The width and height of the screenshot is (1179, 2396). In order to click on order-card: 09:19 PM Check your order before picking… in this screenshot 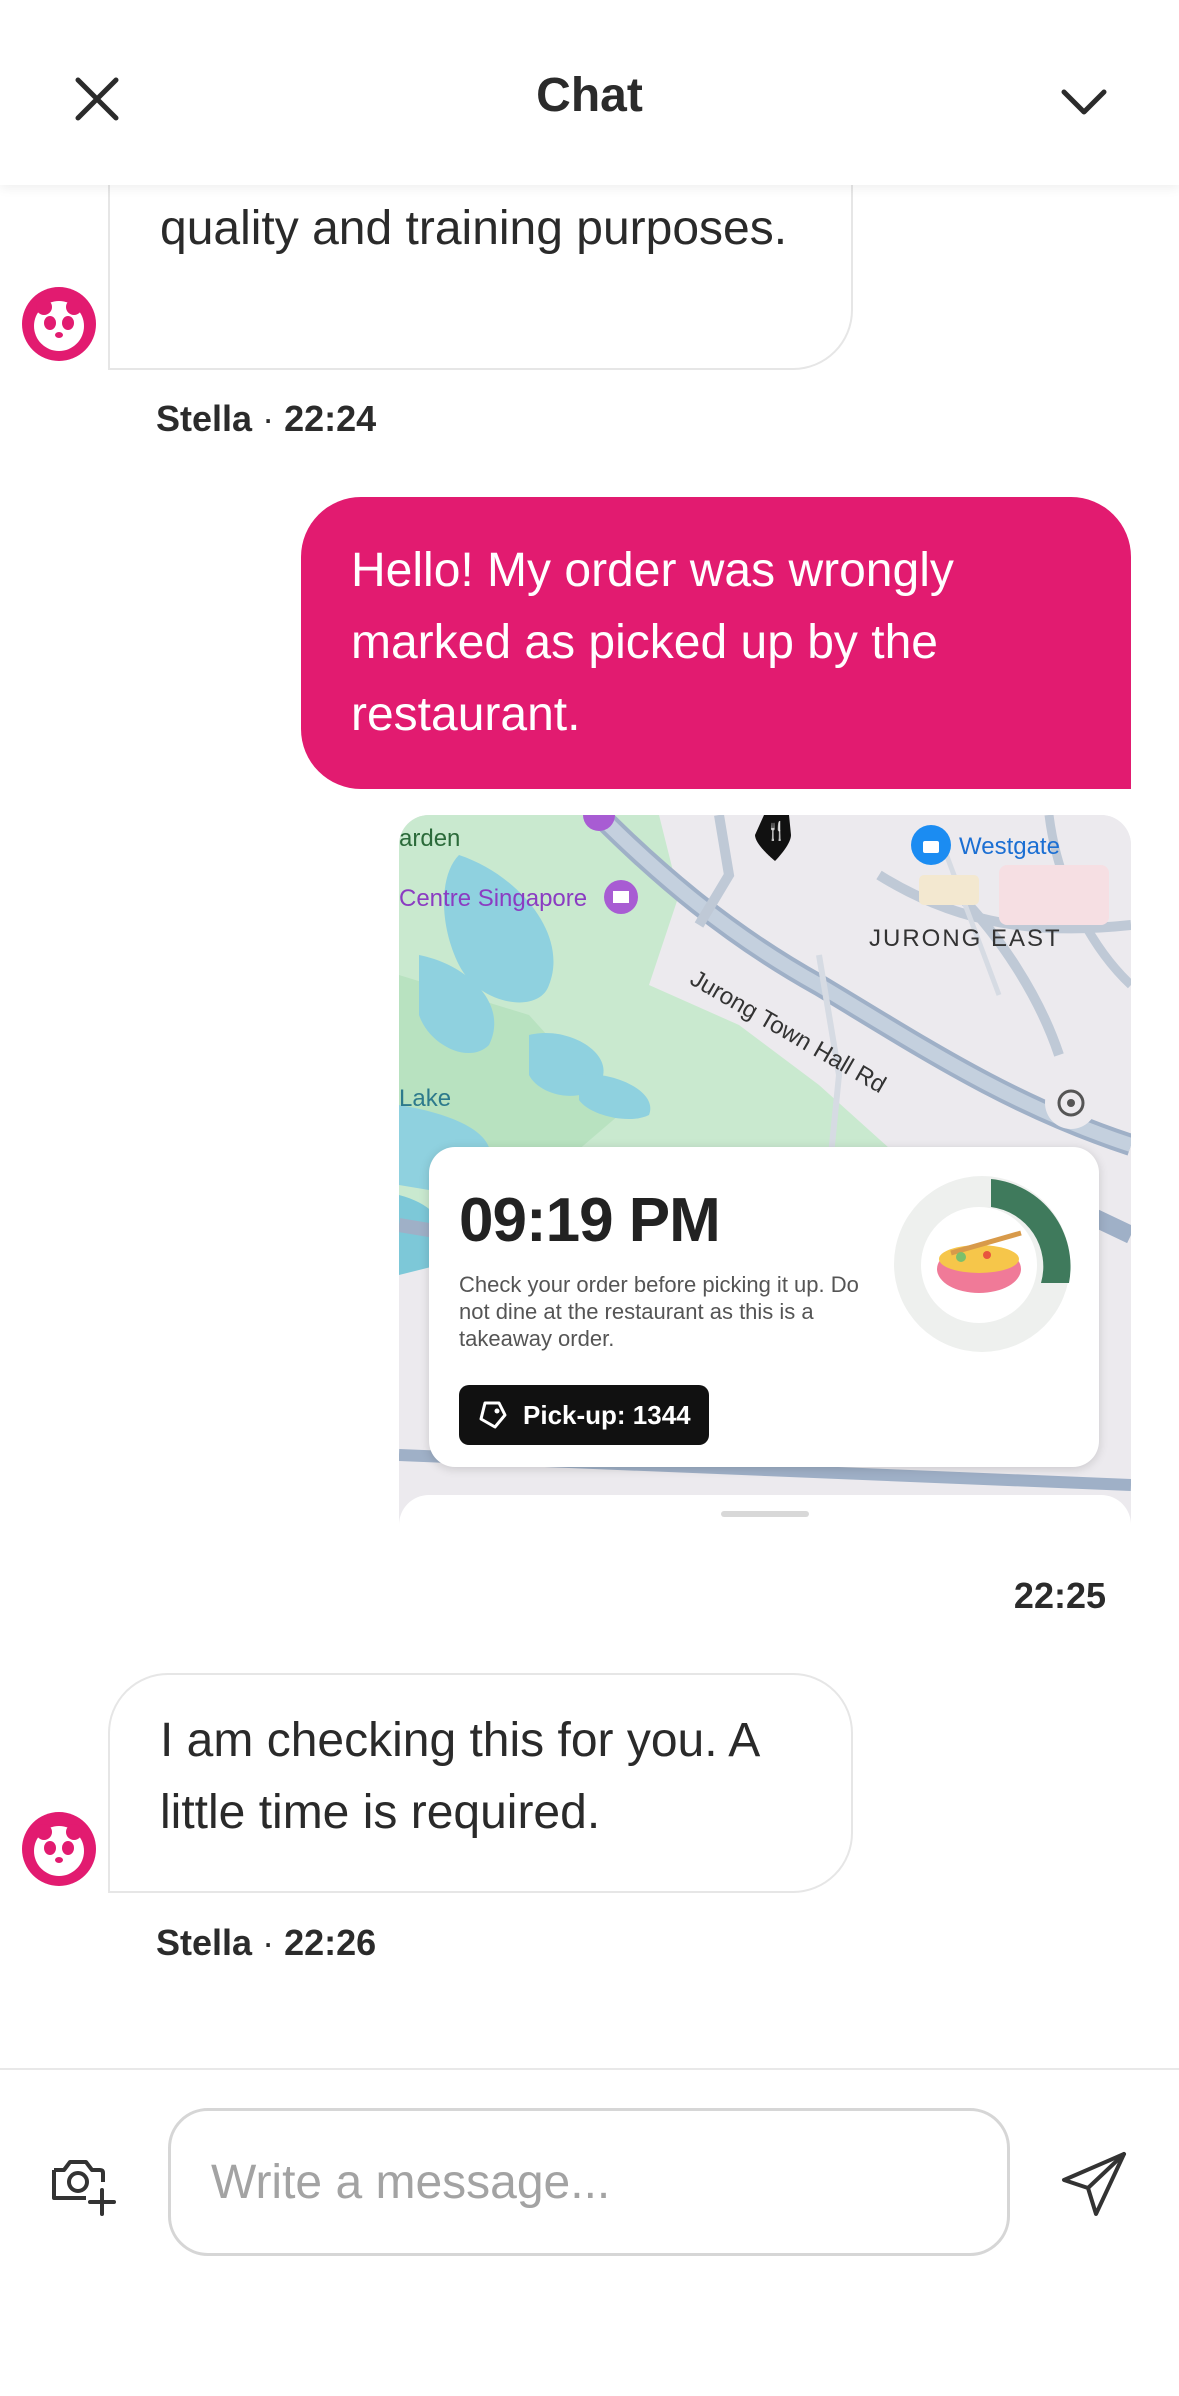, I will do `click(764, 1307)`.